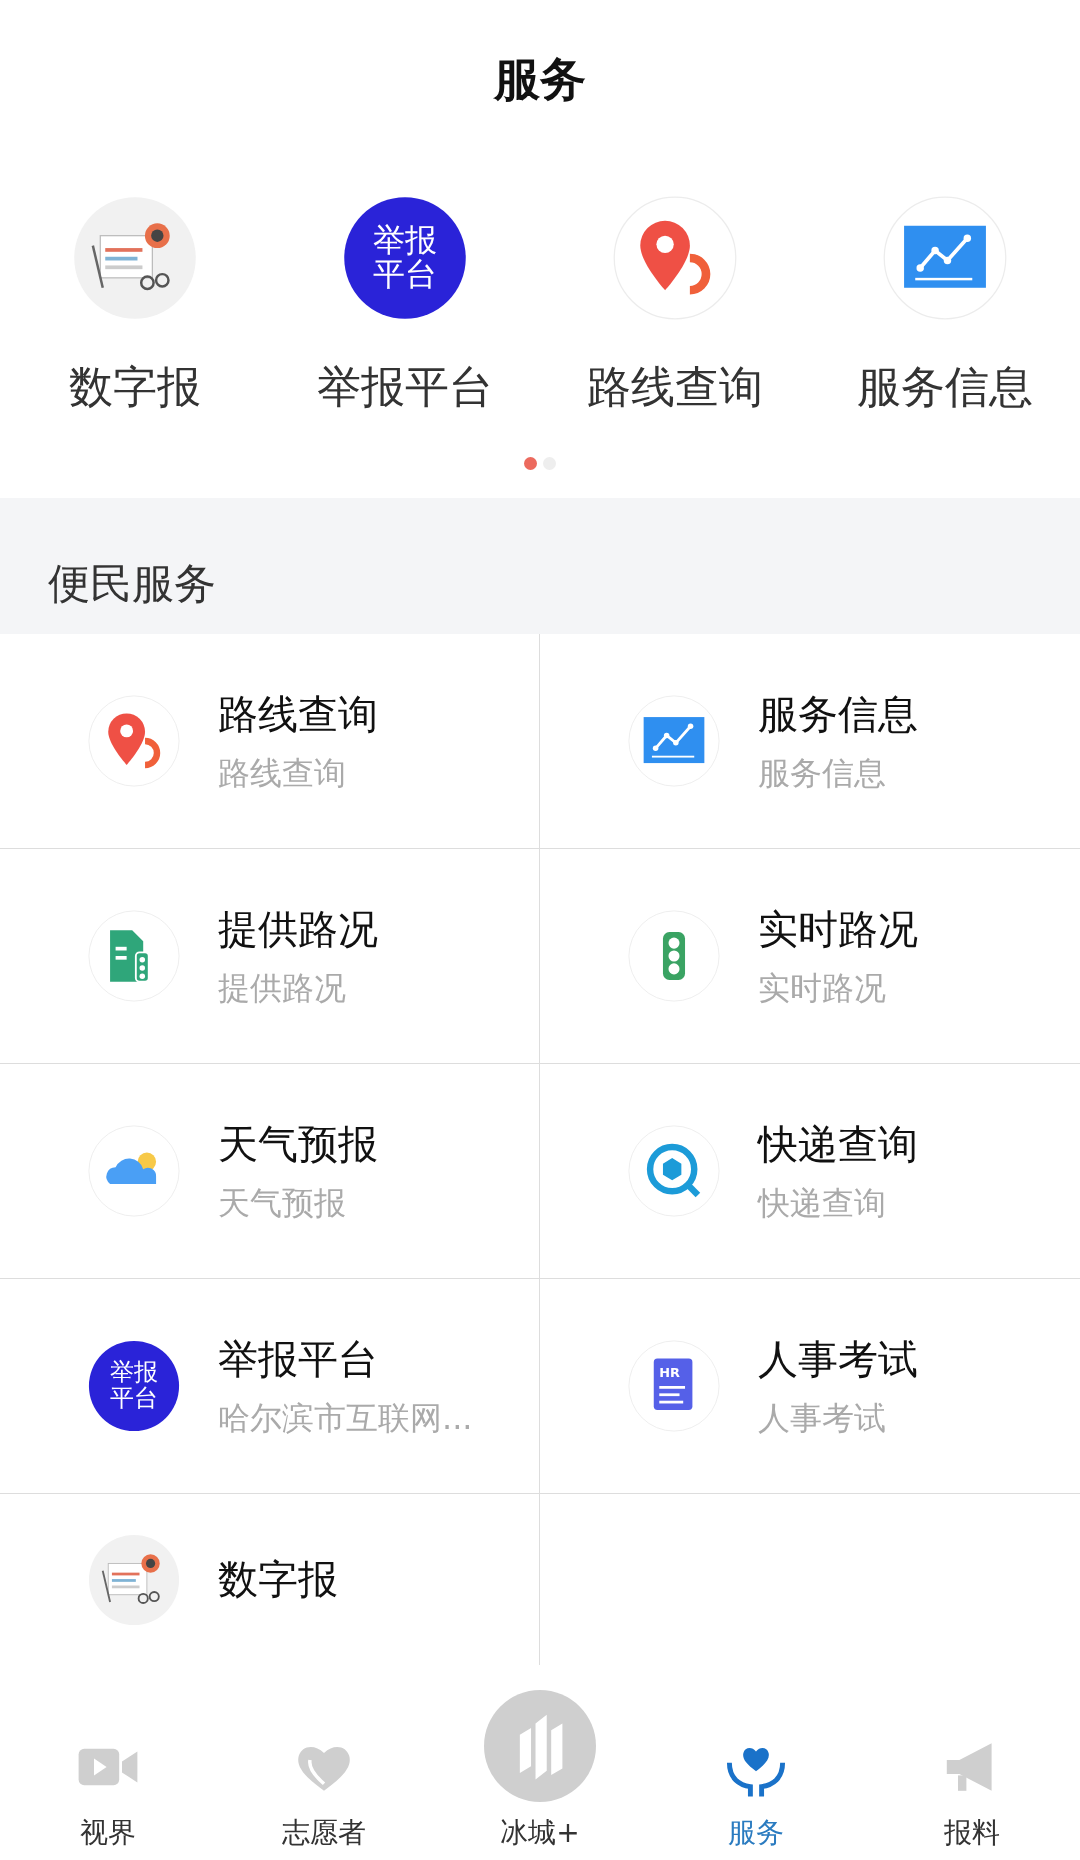  I want to click on service-title: 实时路况, so click(838, 929).